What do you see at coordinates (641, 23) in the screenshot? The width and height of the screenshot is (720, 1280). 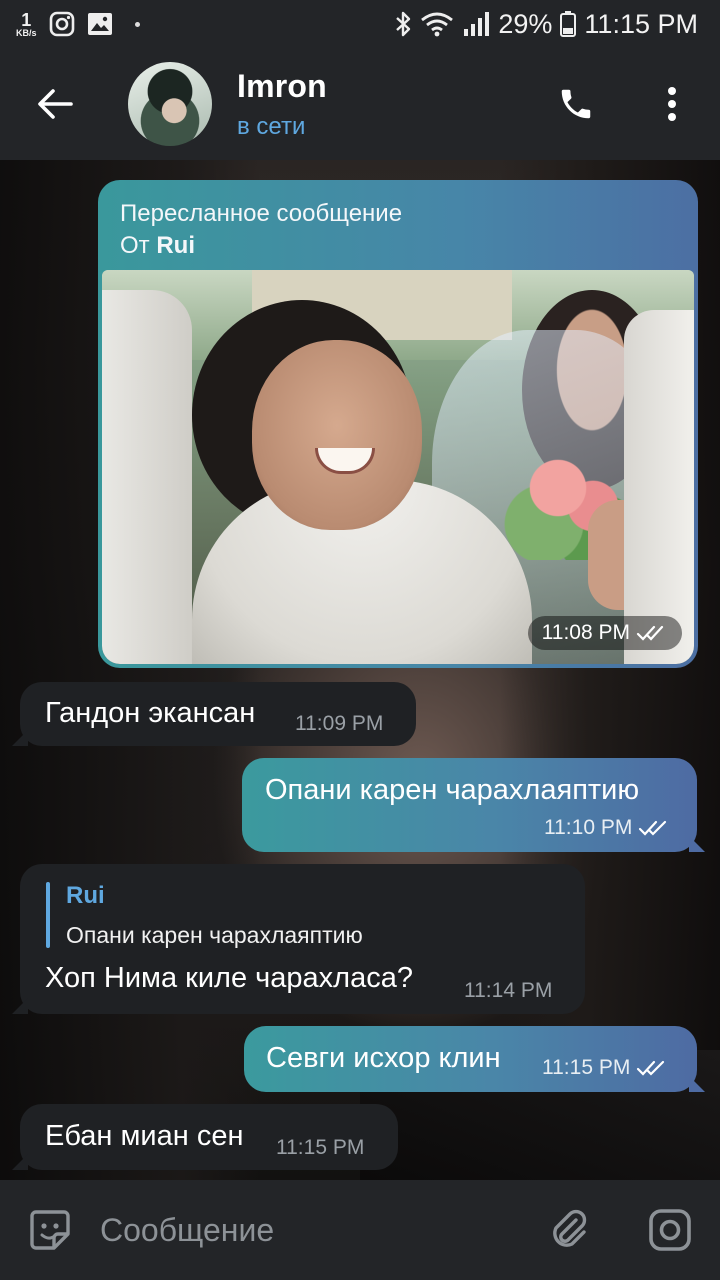 I see `status-time: 11:15 PM` at bounding box center [641, 23].